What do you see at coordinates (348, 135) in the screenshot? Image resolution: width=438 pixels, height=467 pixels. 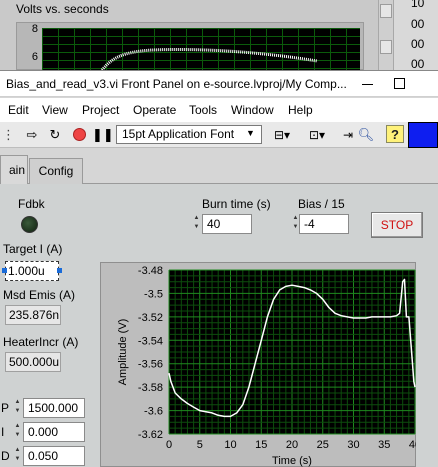 I see `reorder-icon: ⇥` at bounding box center [348, 135].